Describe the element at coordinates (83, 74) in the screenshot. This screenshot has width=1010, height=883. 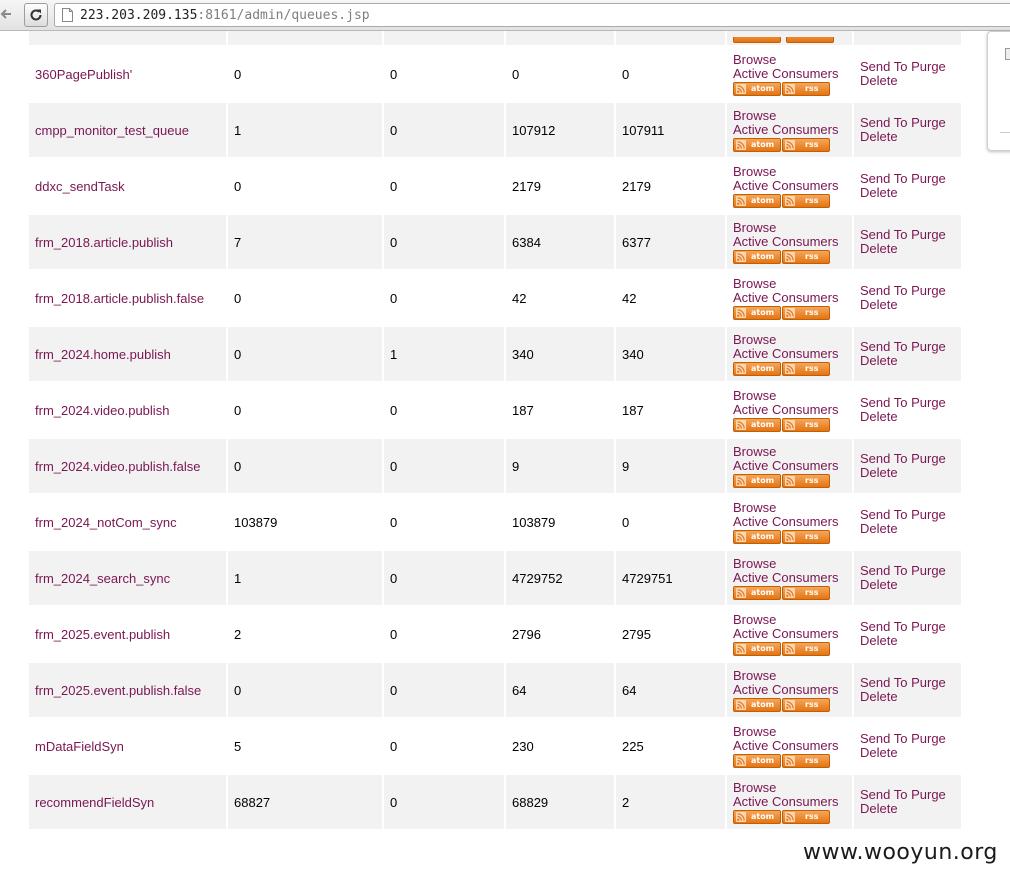
I see `queue-name-link: 360PagePublish'` at that location.